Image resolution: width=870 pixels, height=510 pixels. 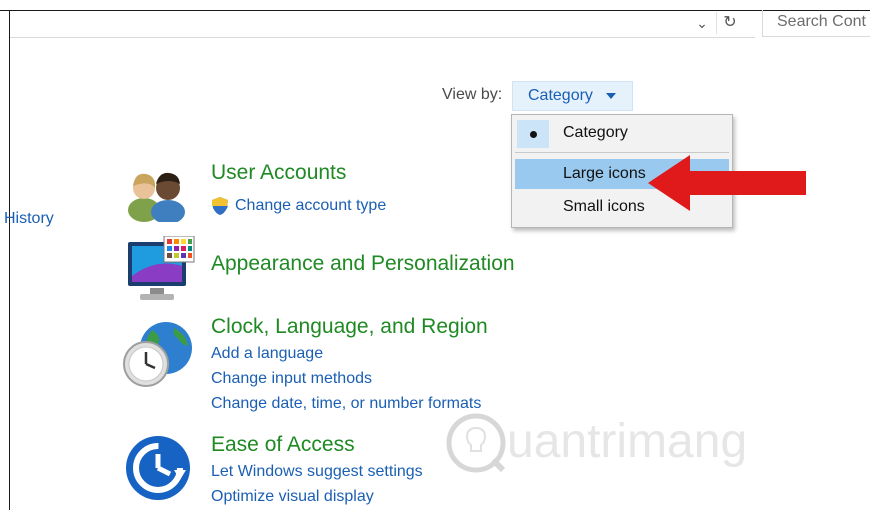 I want to click on bullet-icon, so click(x=533, y=134).